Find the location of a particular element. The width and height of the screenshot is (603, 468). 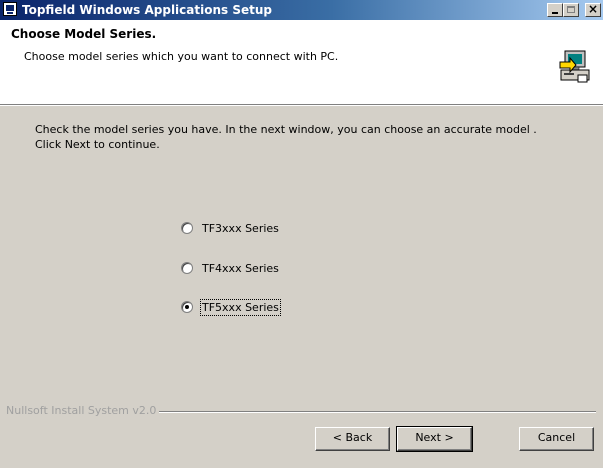

option-tf3xxx: TF3xxx Series is located at coordinates (230, 228).